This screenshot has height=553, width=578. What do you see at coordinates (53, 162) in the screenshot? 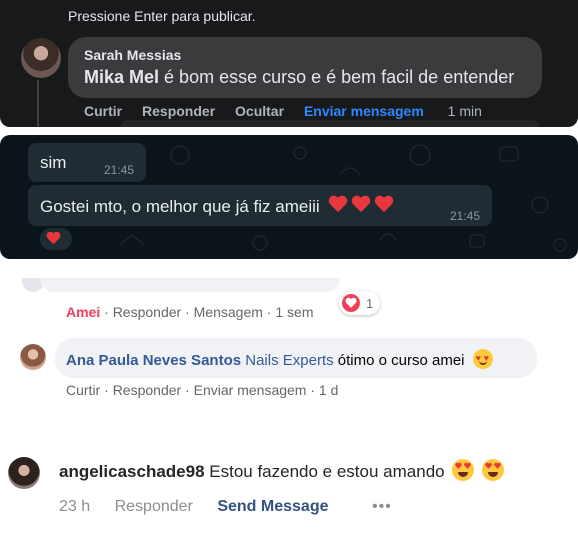
I see `message-text: sim` at bounding box center [53, 162].